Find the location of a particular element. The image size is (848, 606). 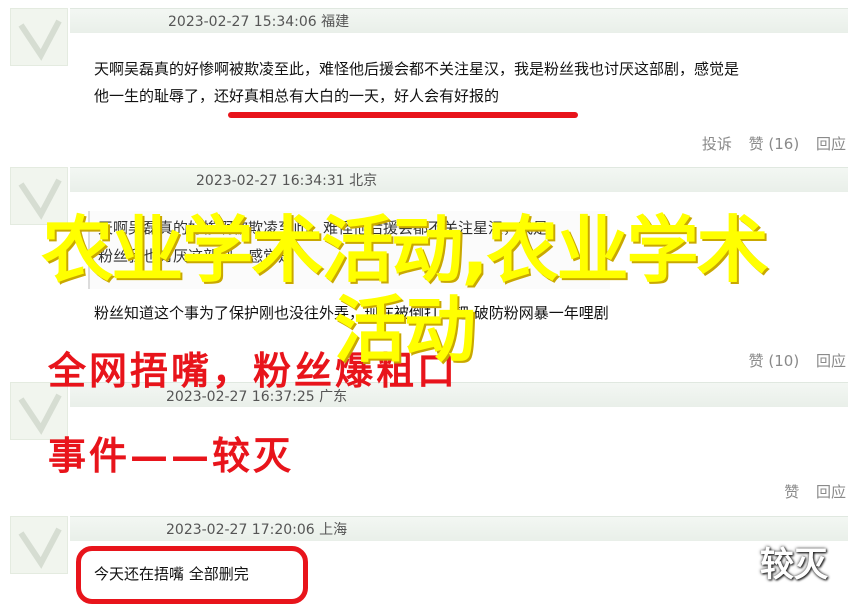

comment-actions: 赞 回应 is located at coordinates (809, 491).